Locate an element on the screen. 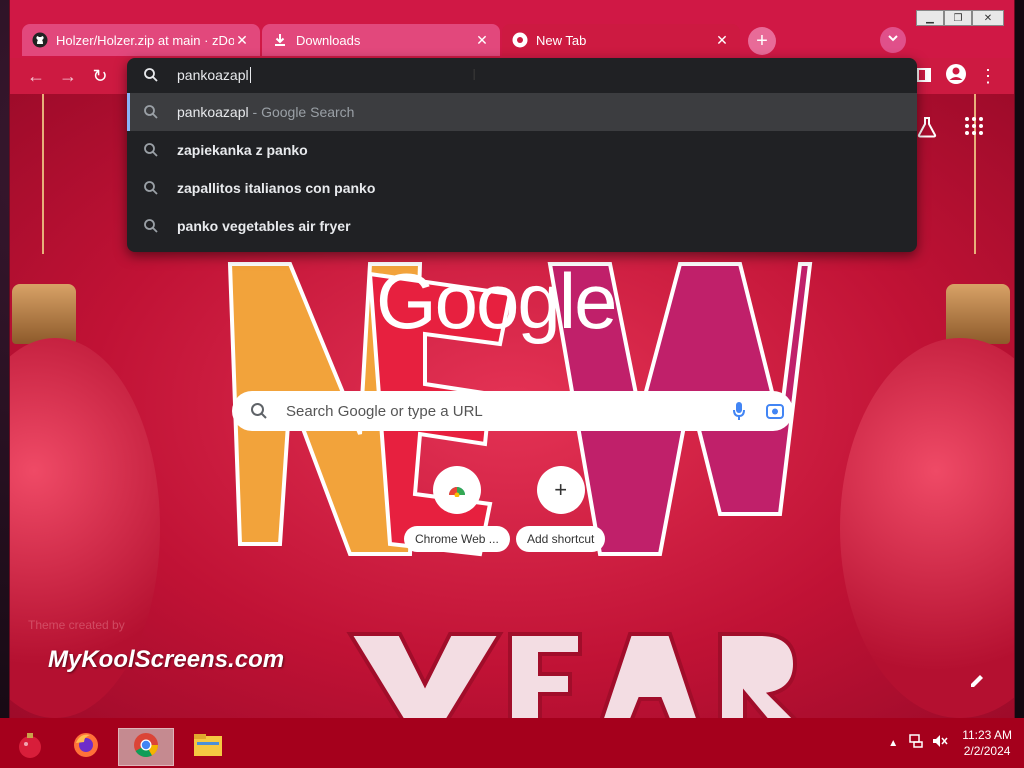  close-icon: ✕ is located at coordinates (988, 18).